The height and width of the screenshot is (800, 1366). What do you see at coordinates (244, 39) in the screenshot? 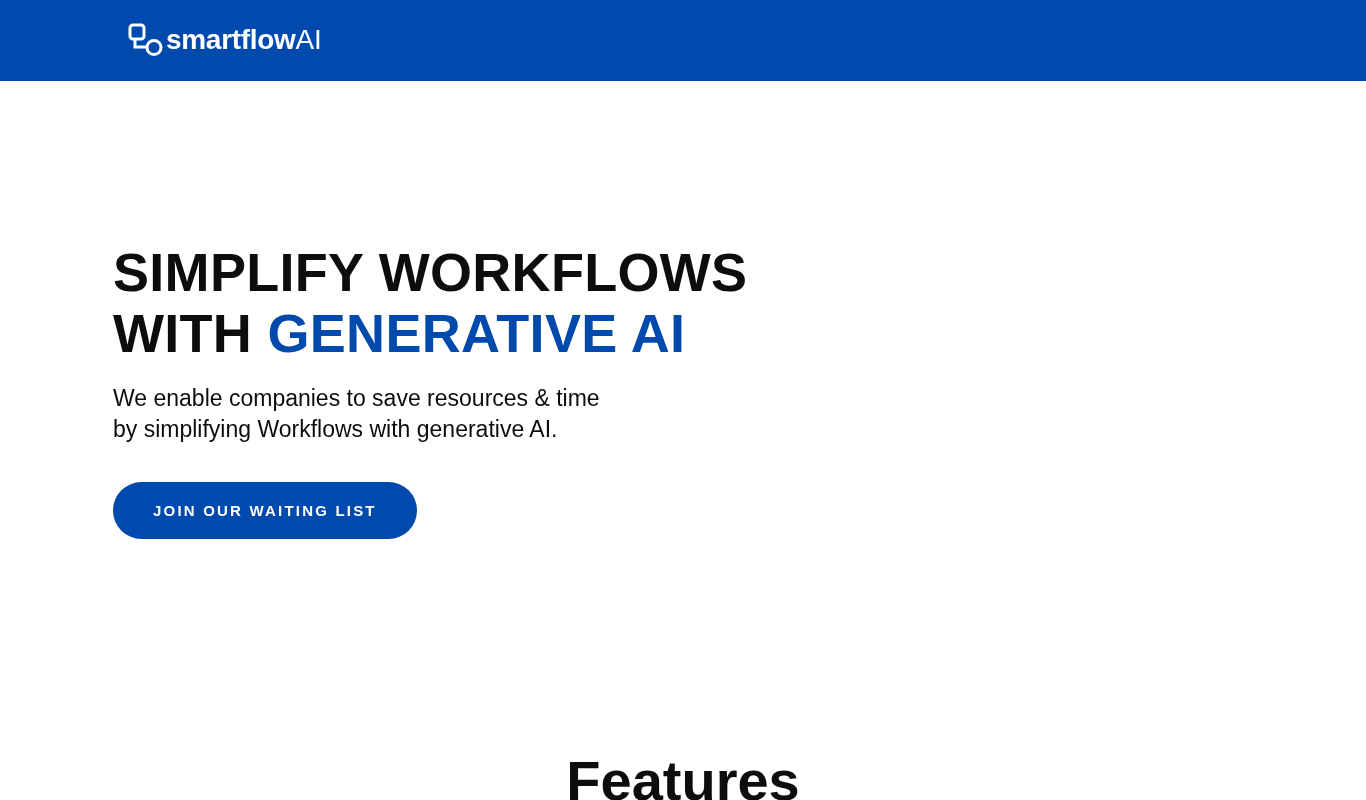
I see `logo-wordmark: smartflowAI` at bounding box center [244, 39].